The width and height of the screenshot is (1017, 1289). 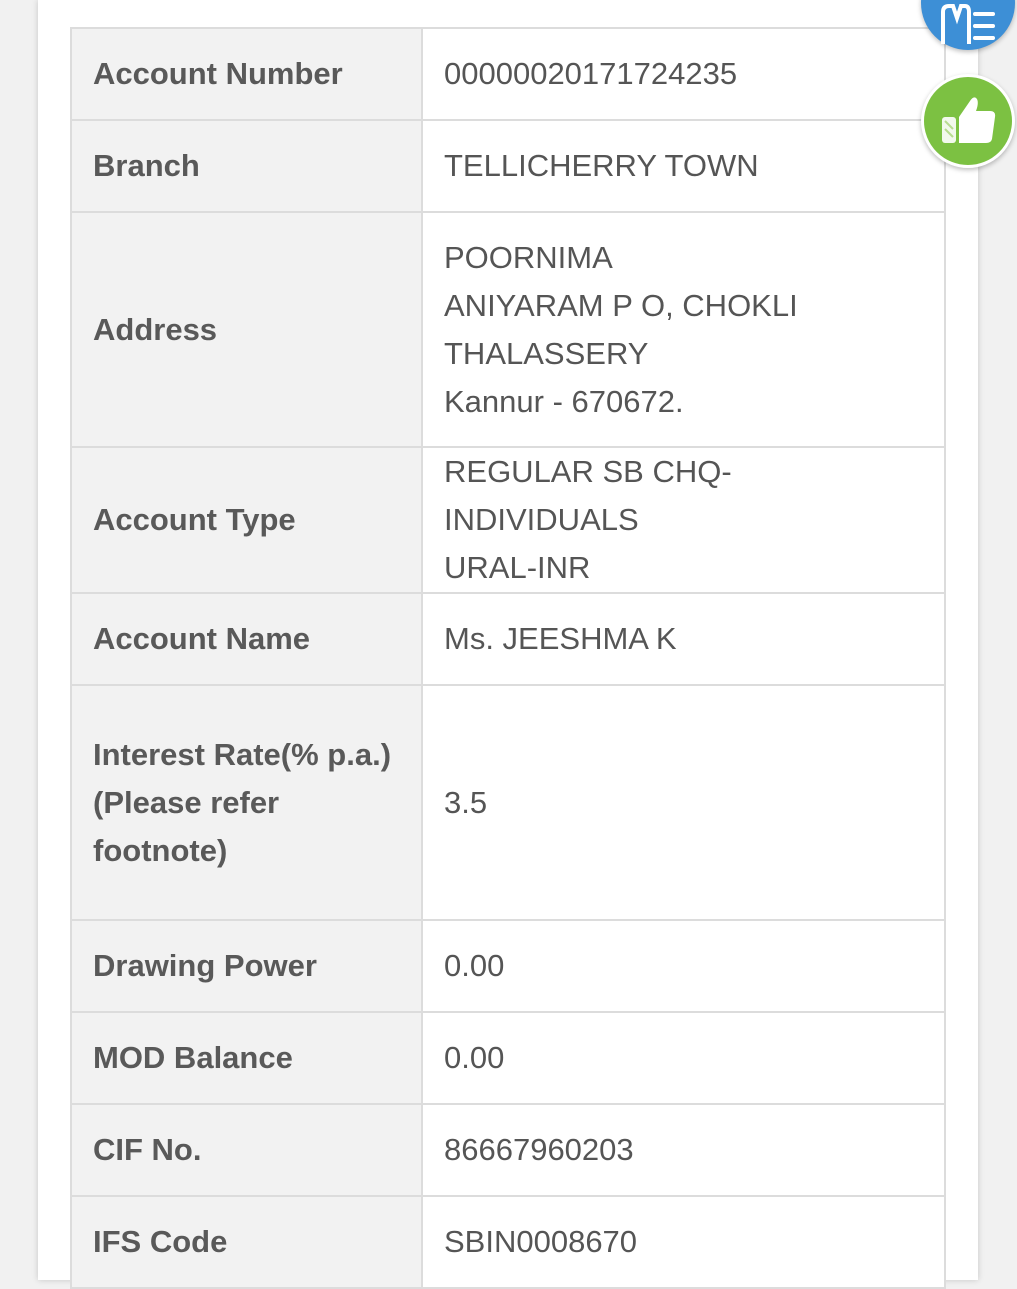 I want to click on row-label-mod-balance: MOD Balance, so click(x=246, y=1058).